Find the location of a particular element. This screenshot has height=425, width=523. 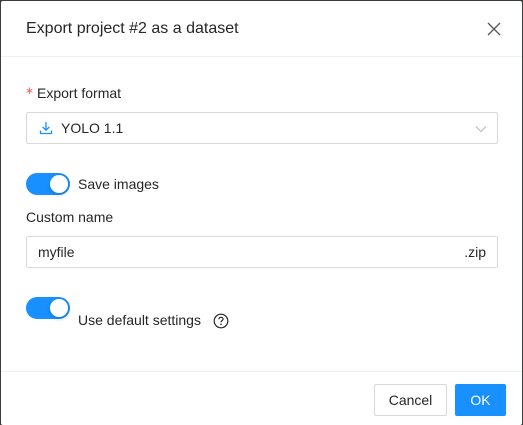

save-images-switch is located at coordinates (48, 184).